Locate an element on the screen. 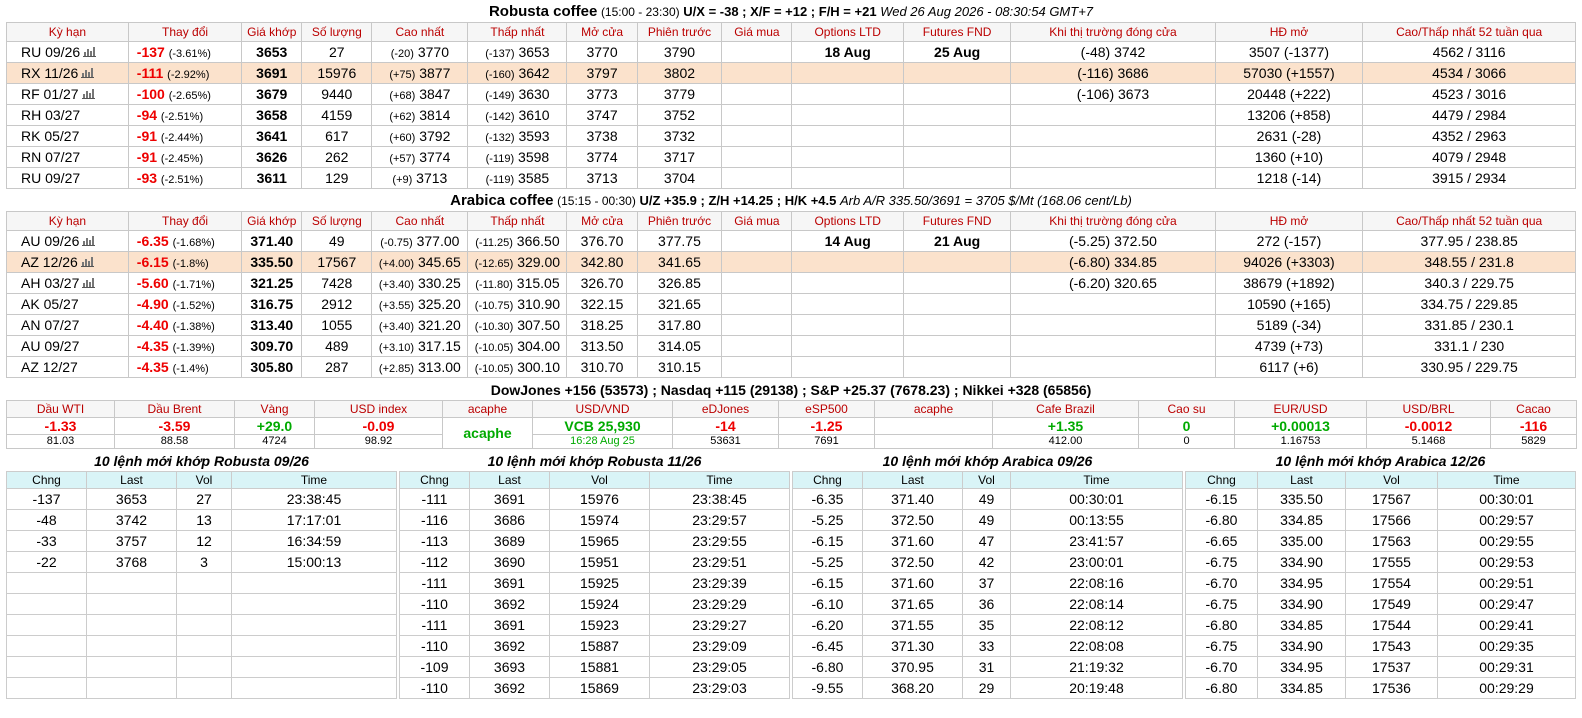 The height and width of the screenshot is (718, 1582). contract-symbol: AH 03/27 is located at coordinates (67, 283).